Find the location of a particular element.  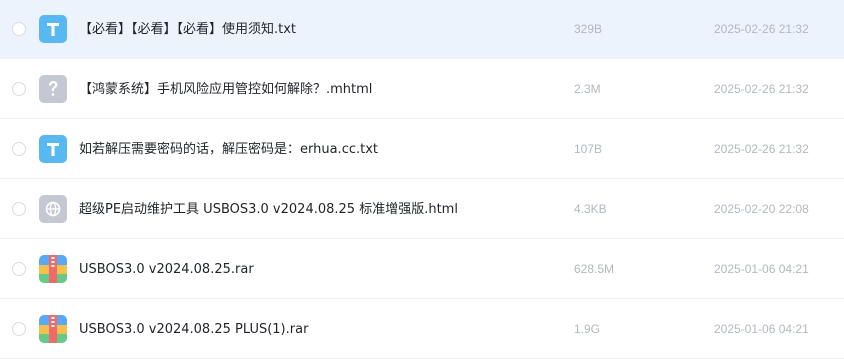

file-size: 329B is located at coordinates (588, 29).